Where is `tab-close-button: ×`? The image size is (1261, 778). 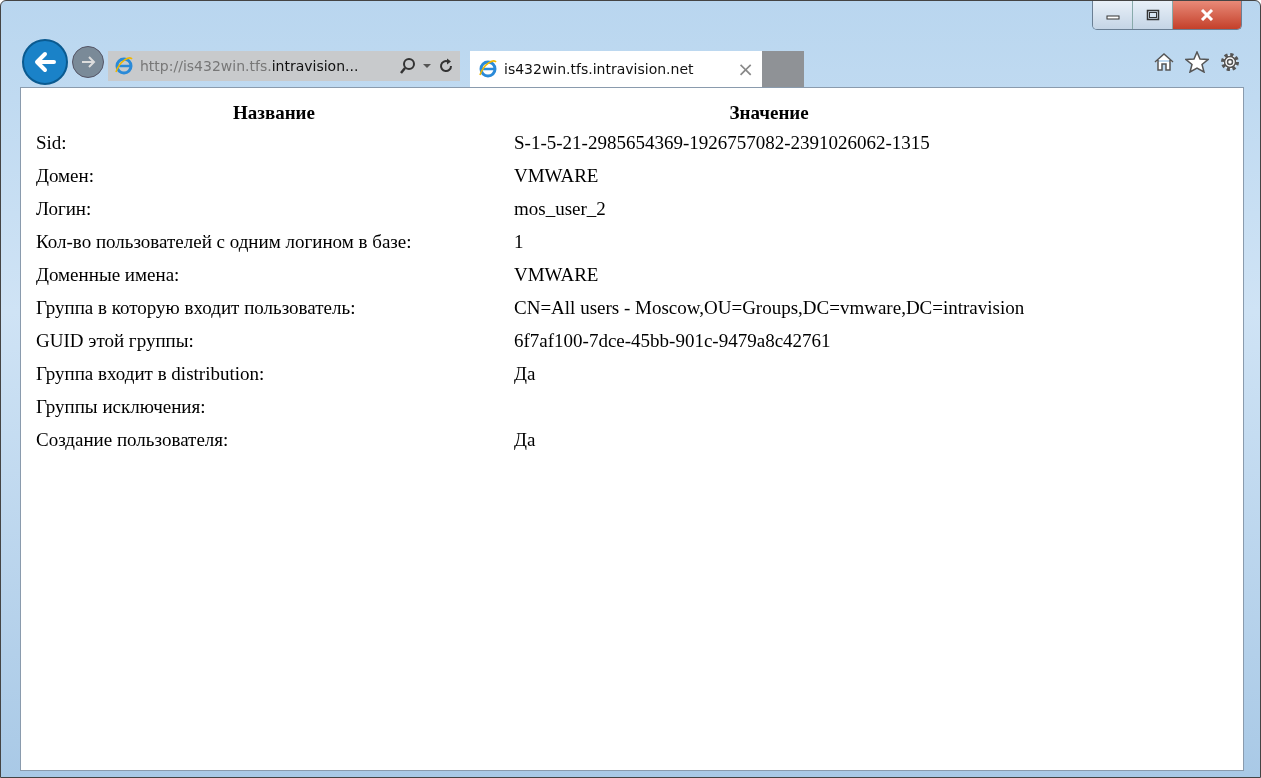
tab-close-button: × is located at coordinates (745, 69).